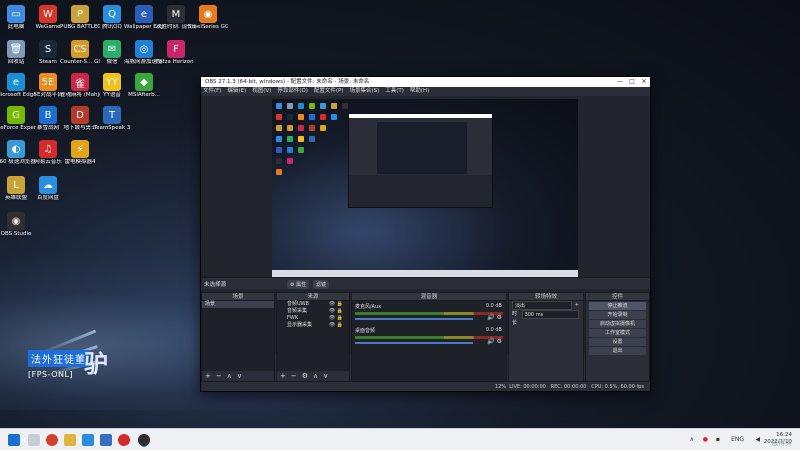  Describe the element at coordinates (80, 84) in the screenshot. I see `app-glyph: 雀` at that location.